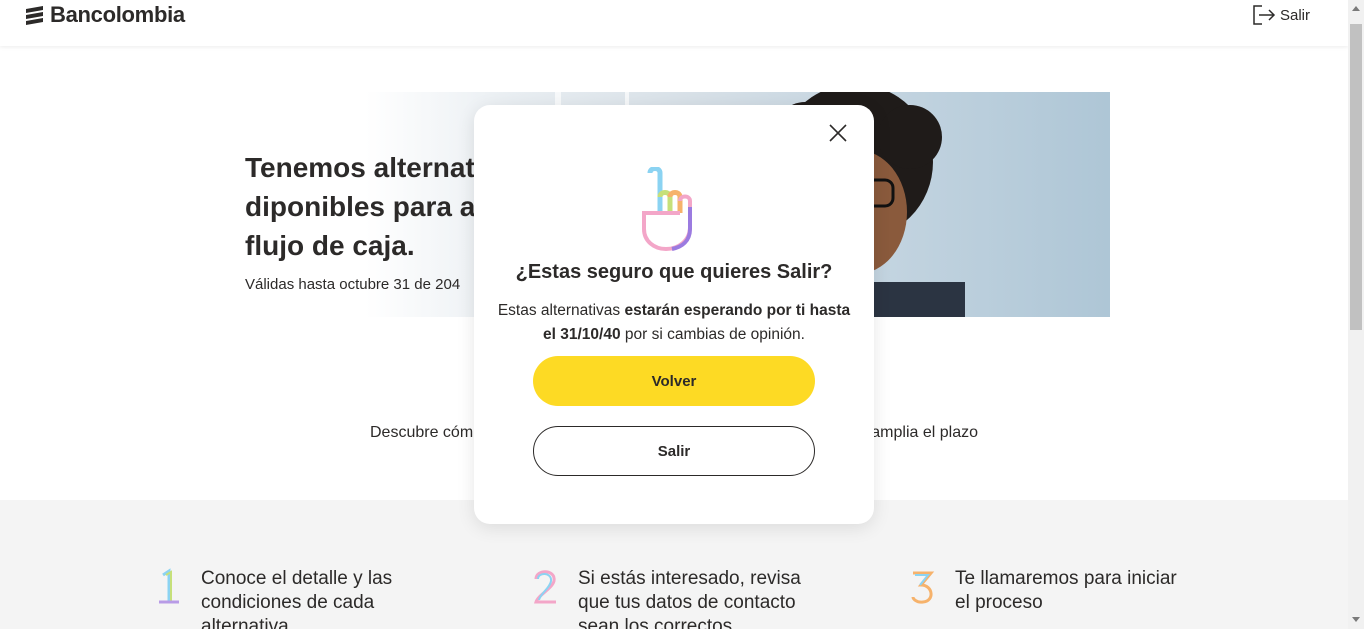 The height and width of the screenshot is (629, 1364). I want to click on raised-hand-icon, so click(667, 209).